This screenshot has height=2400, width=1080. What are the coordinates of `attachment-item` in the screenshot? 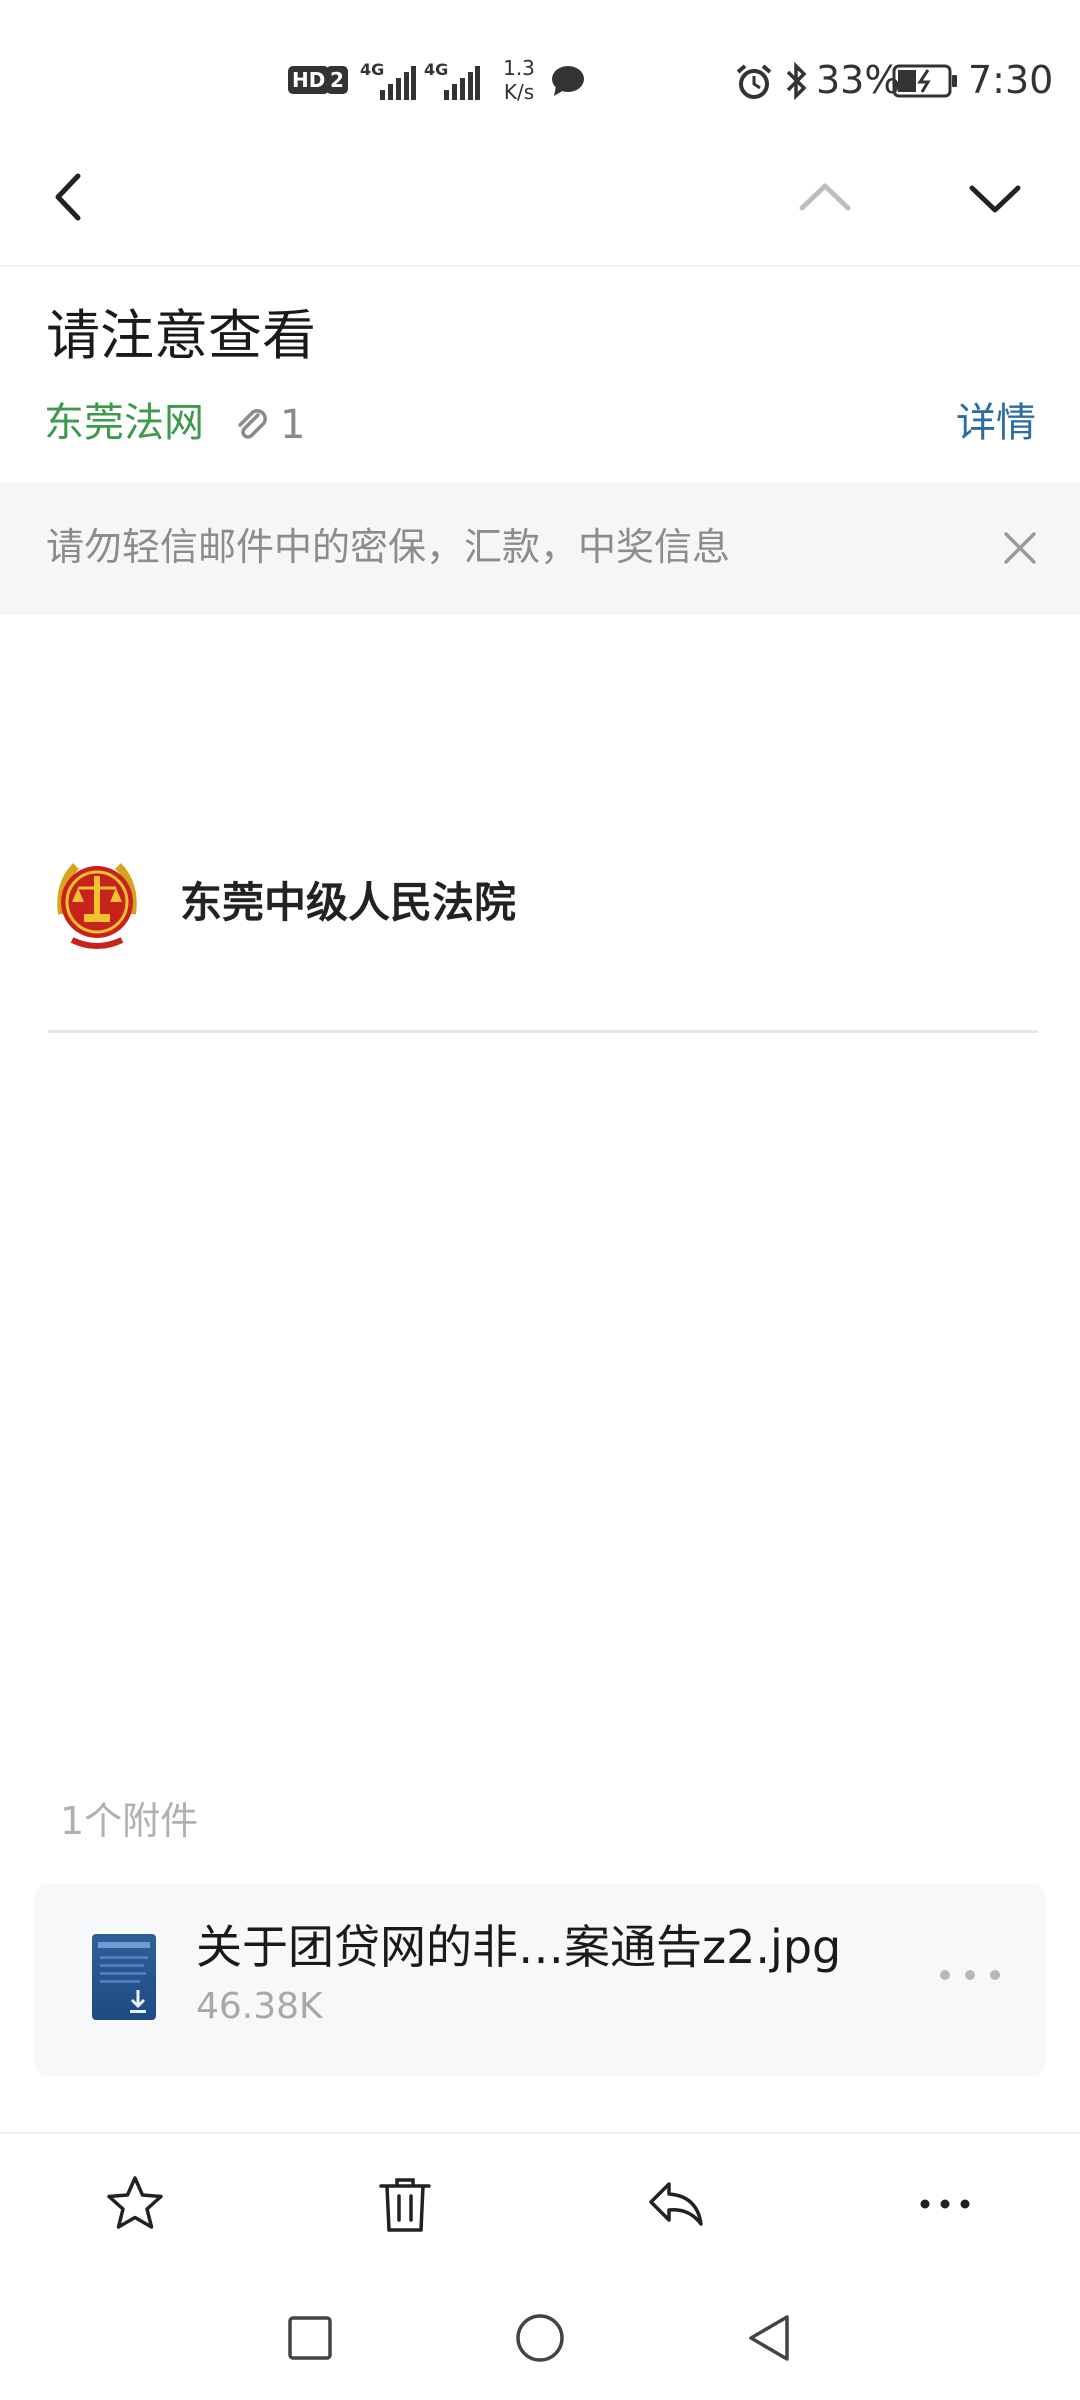 It's located at (540, 1980).